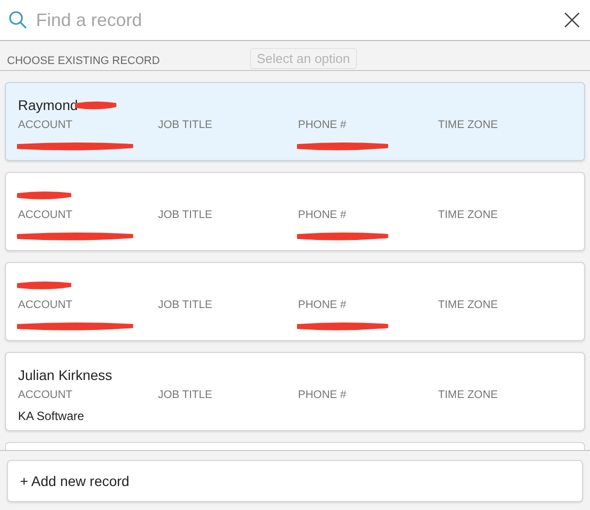 Image resolution: width=590 pixels, height=510 pixels. I want to click on close-icon, so click(572, 20).